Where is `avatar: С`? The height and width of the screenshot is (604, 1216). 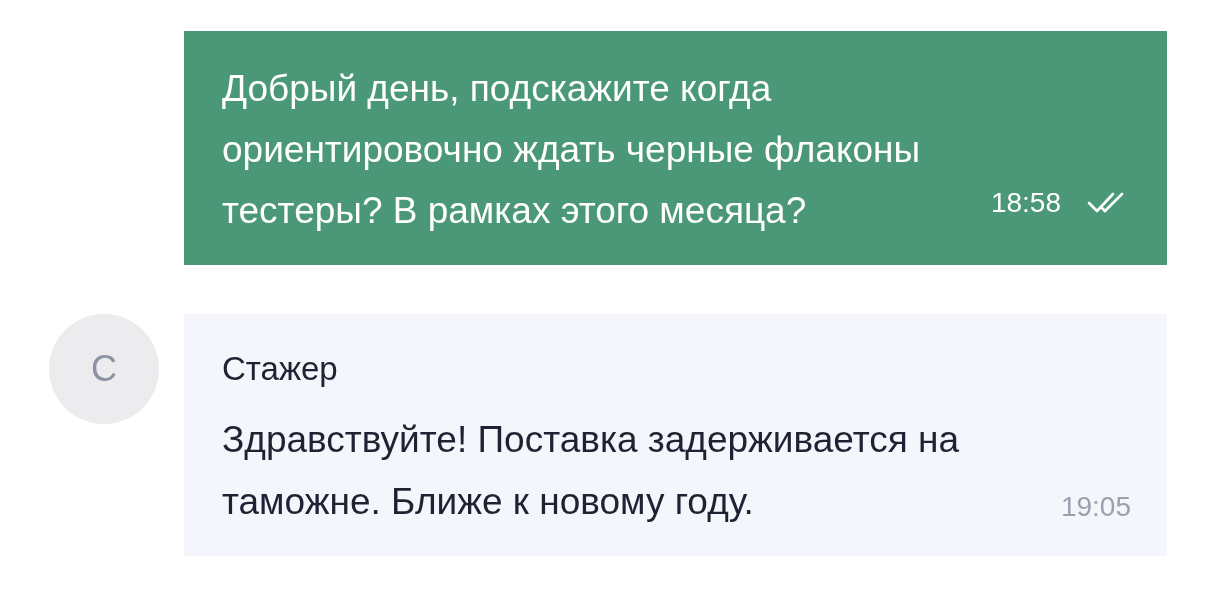 avatar: С is located at coordinates (104, 369).